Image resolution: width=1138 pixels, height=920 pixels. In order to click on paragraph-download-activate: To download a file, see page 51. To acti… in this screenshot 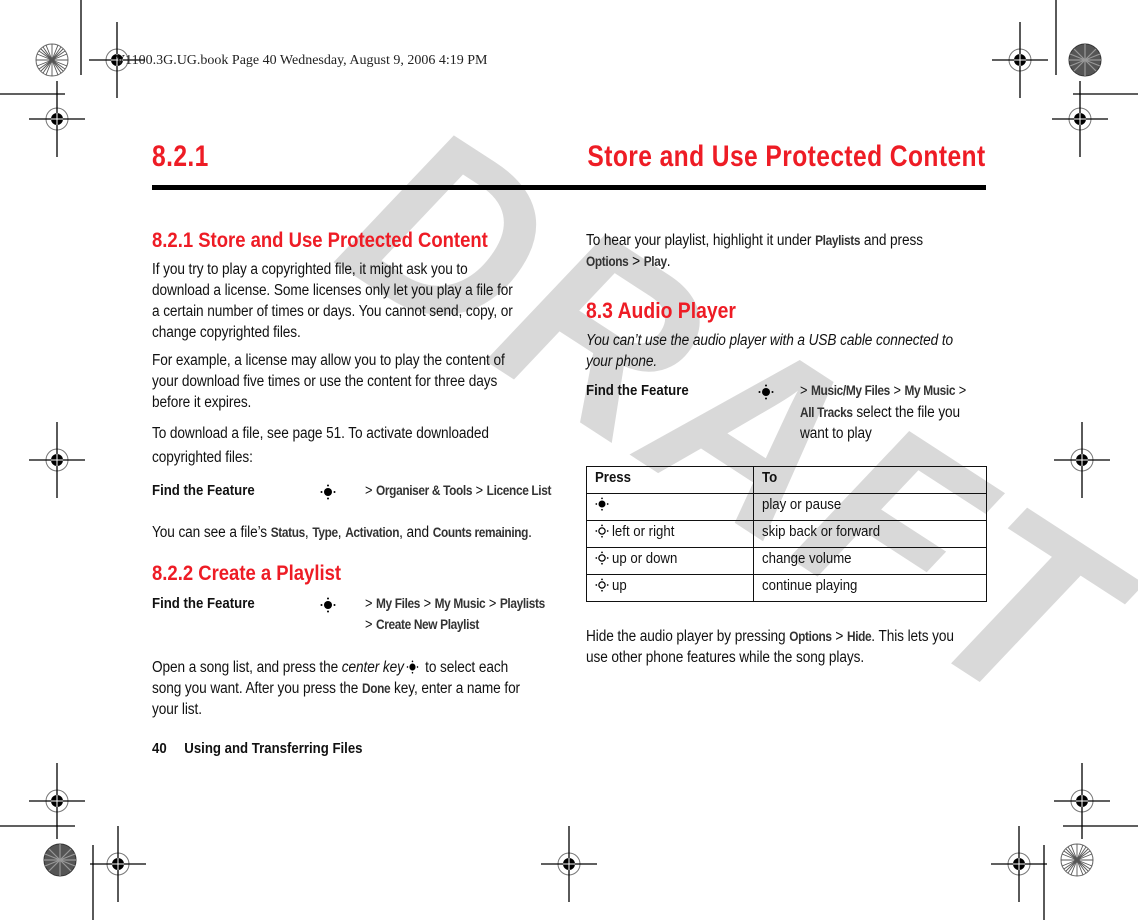, I will do `click(343, 446)`.